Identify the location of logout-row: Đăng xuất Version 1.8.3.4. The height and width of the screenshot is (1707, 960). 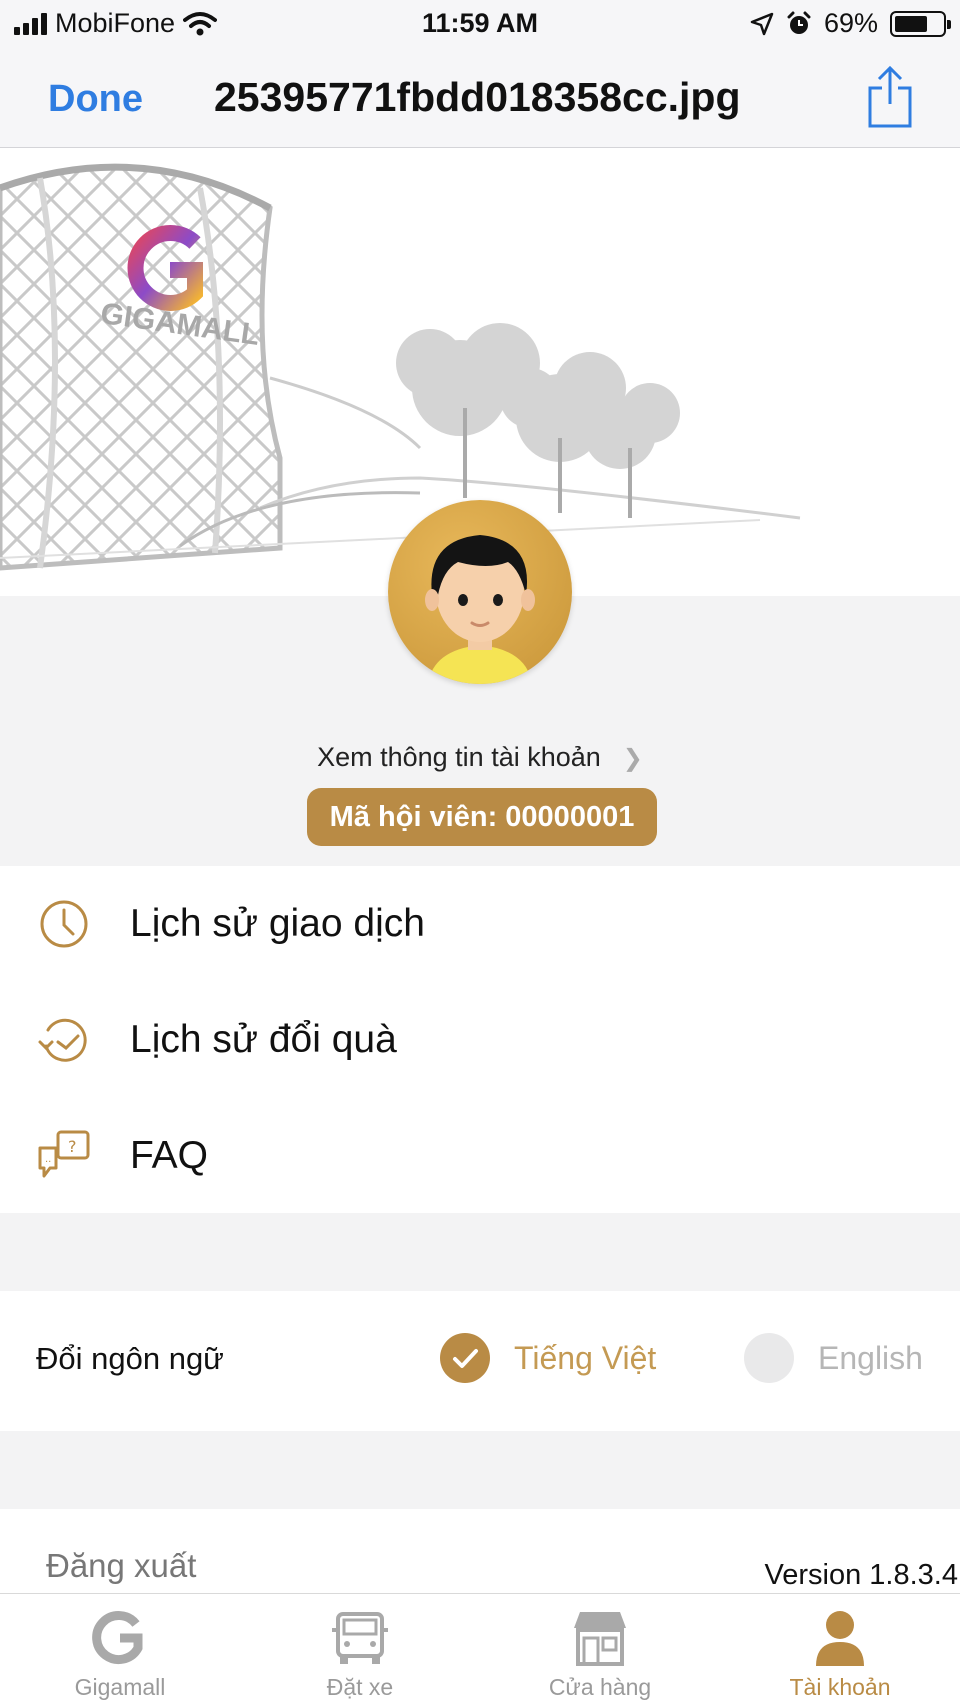
(480, 1551).